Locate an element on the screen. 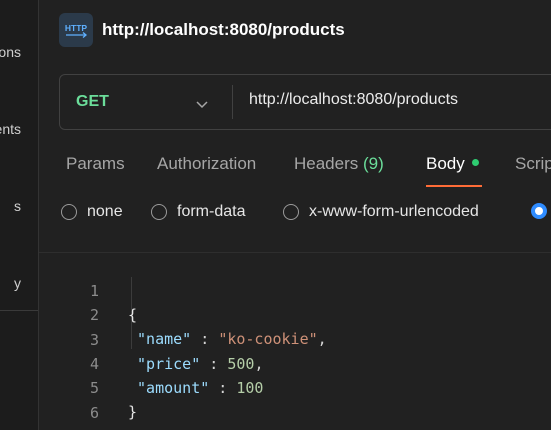  tab-label: Params is located at coordinates (95, 163).